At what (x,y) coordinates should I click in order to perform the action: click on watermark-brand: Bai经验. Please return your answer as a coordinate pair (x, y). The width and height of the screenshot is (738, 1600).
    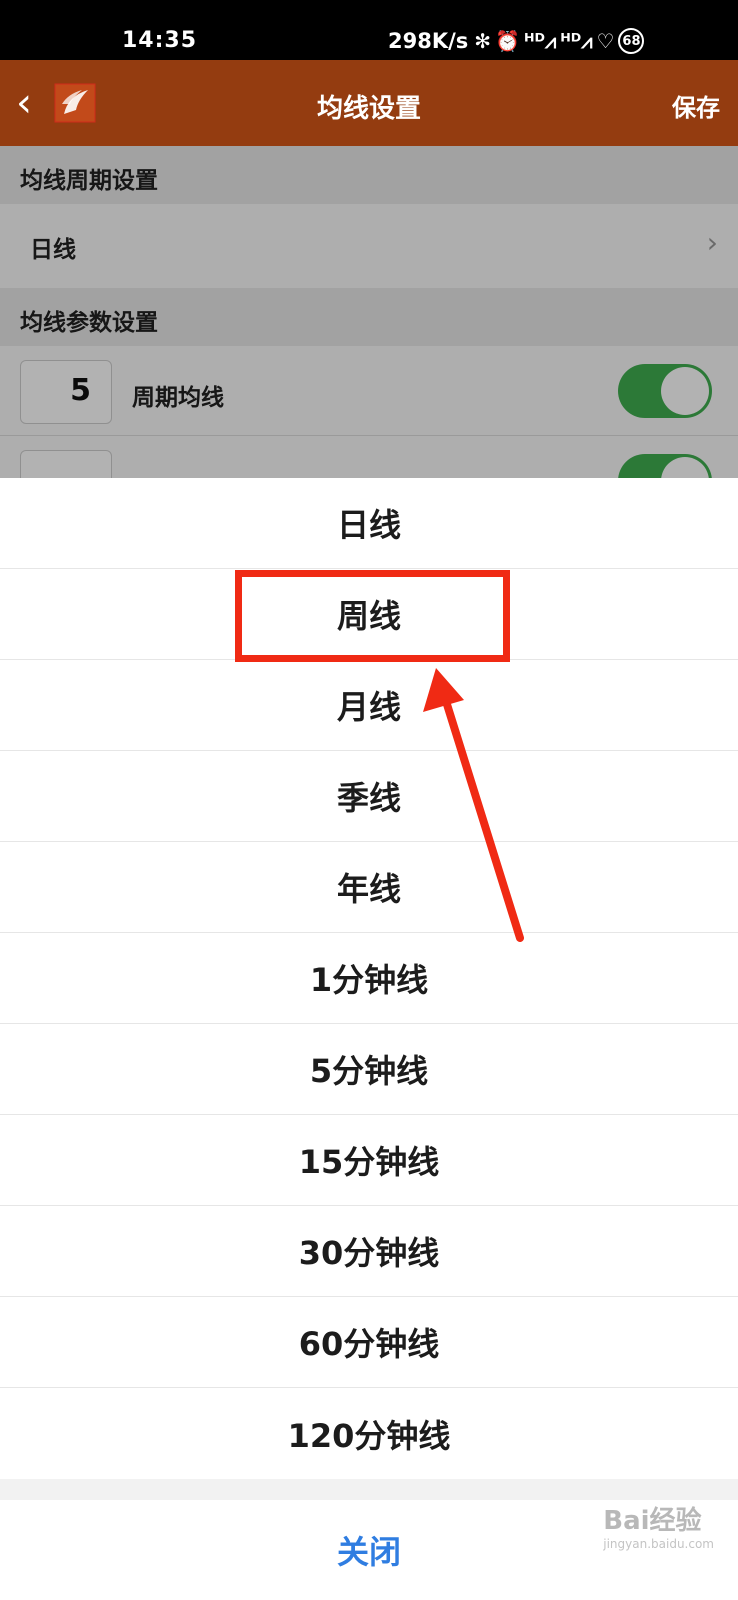
    Looking at the image, I should click on (652, 1521).